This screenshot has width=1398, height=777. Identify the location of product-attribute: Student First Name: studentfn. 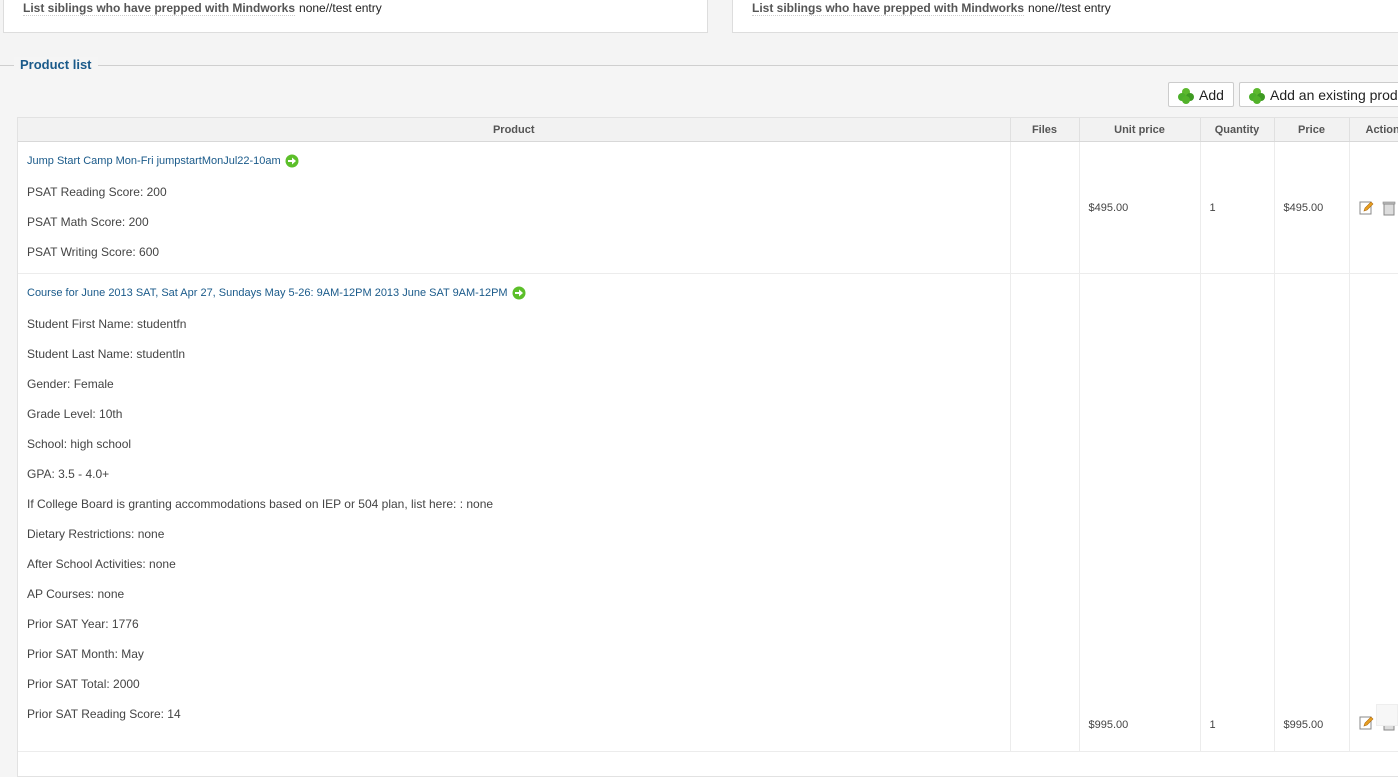
(107, 324).